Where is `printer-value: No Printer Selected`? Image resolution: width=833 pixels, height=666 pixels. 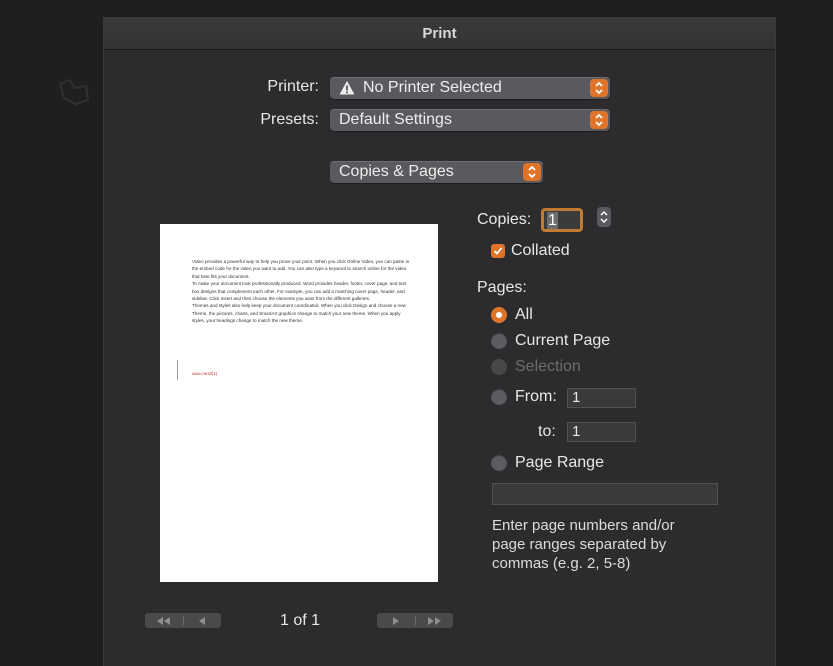 printer-value: No Printer Selected is located at coordinates (432, 87).